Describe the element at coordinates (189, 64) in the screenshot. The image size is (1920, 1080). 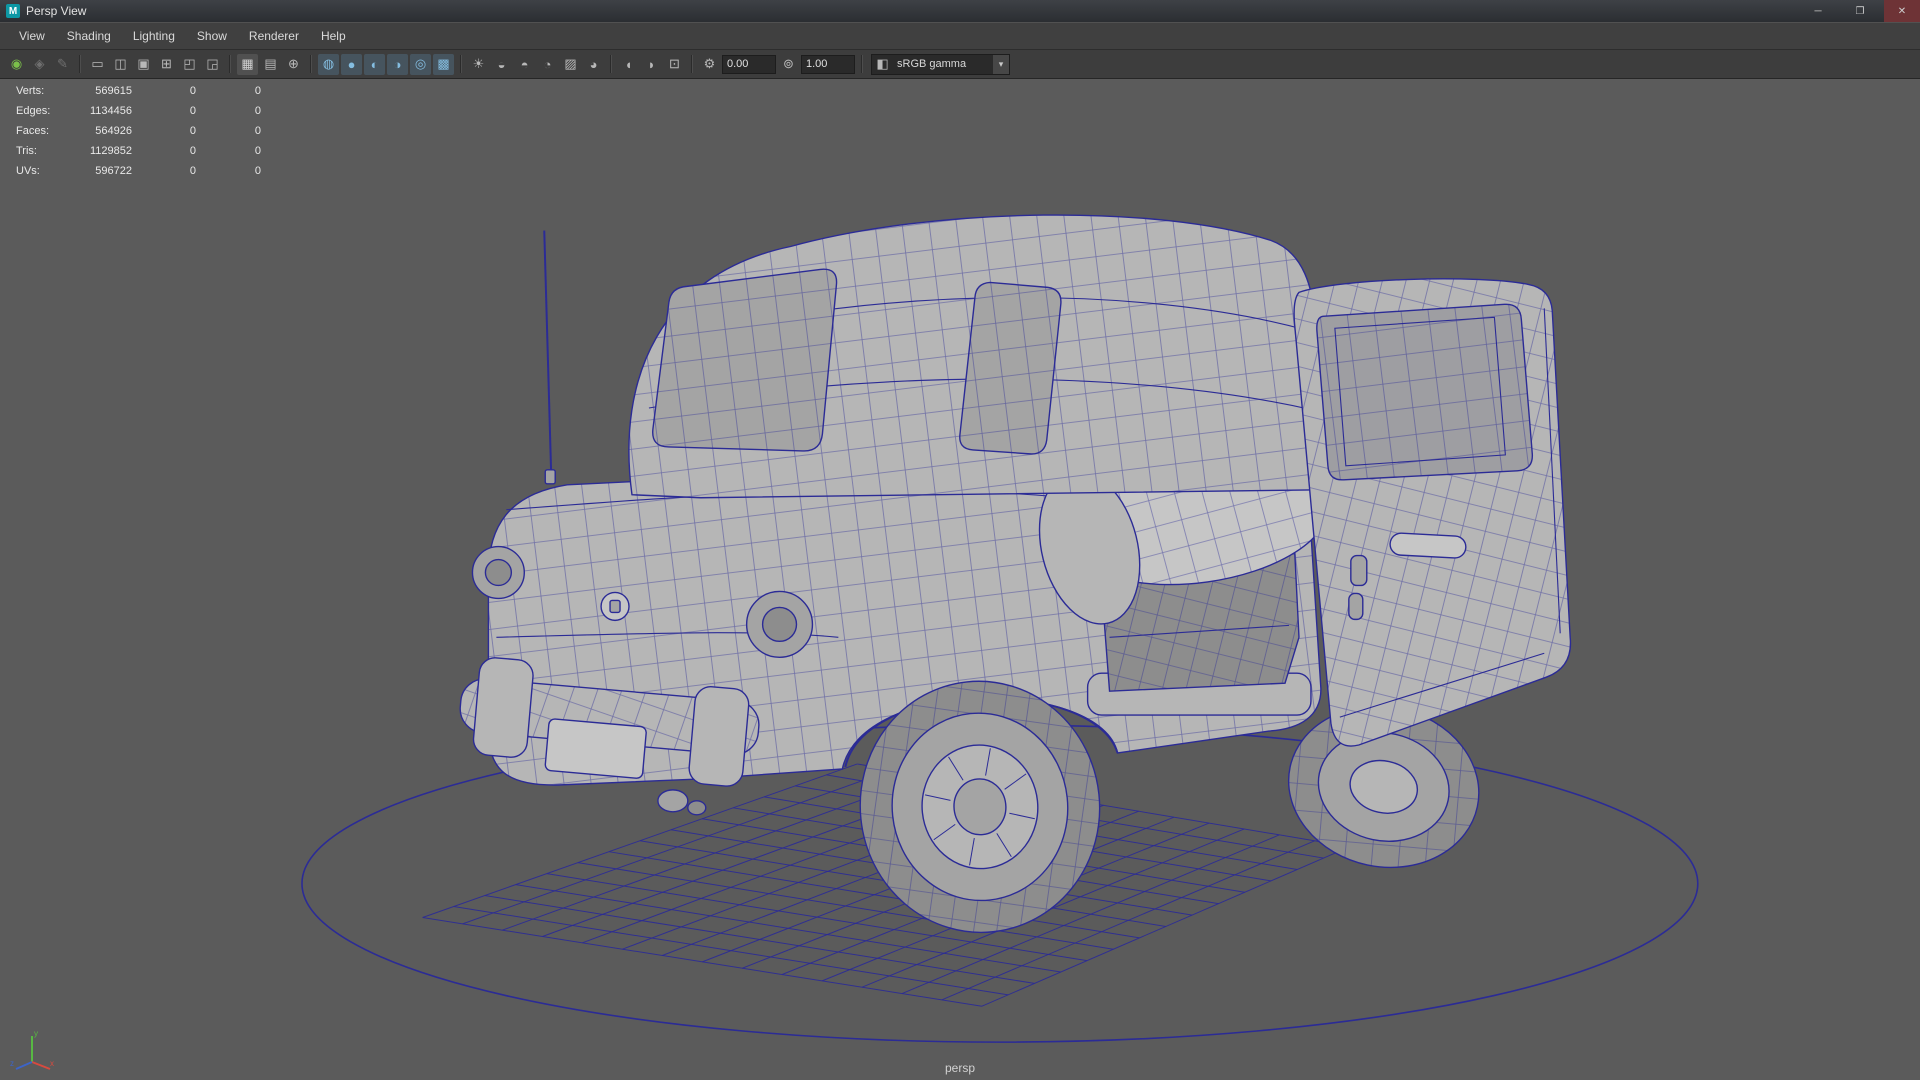
I see `safe-action-icon: ◰` at that location.